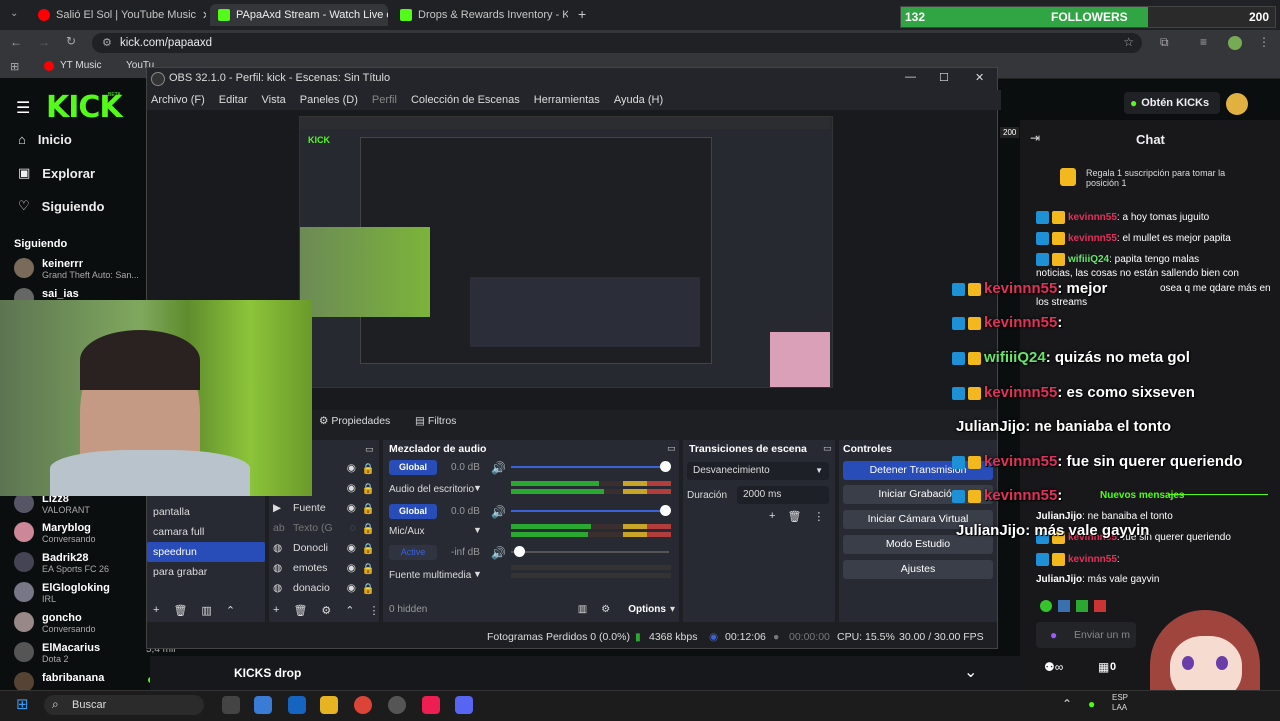 The height and width of the screenshot is (721, 1280). I want to click on scene-item-selected: speedrun, so click(206, 552).